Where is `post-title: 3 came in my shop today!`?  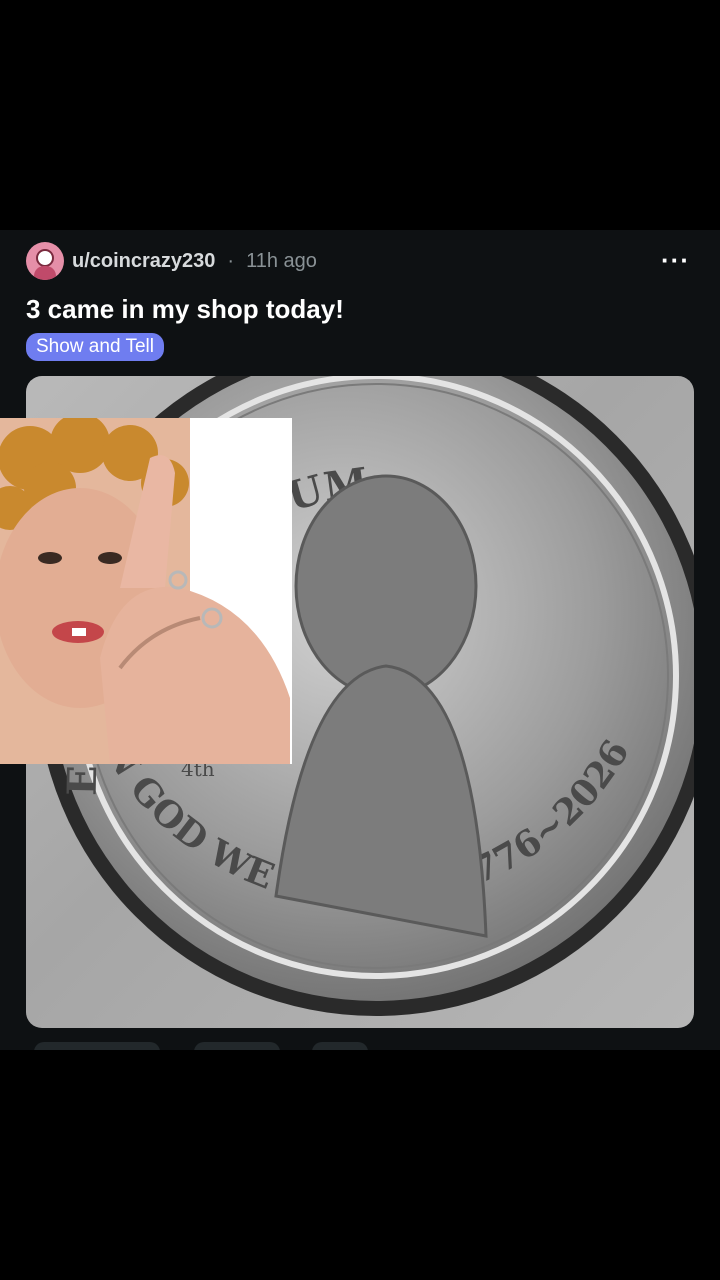 post-title: 3 came in my shop today! is located at coordinates (185, 309).